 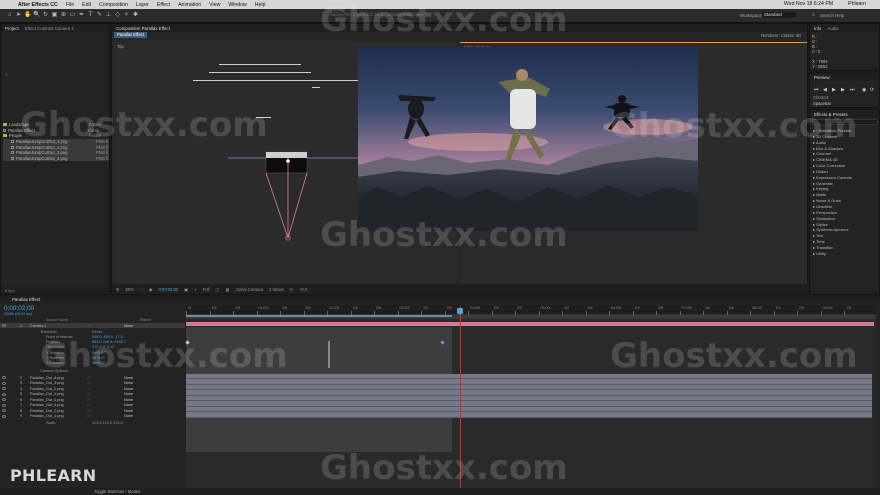 I want to click on clone-stamp-icon: ⊥, so click(x=108, y=15).